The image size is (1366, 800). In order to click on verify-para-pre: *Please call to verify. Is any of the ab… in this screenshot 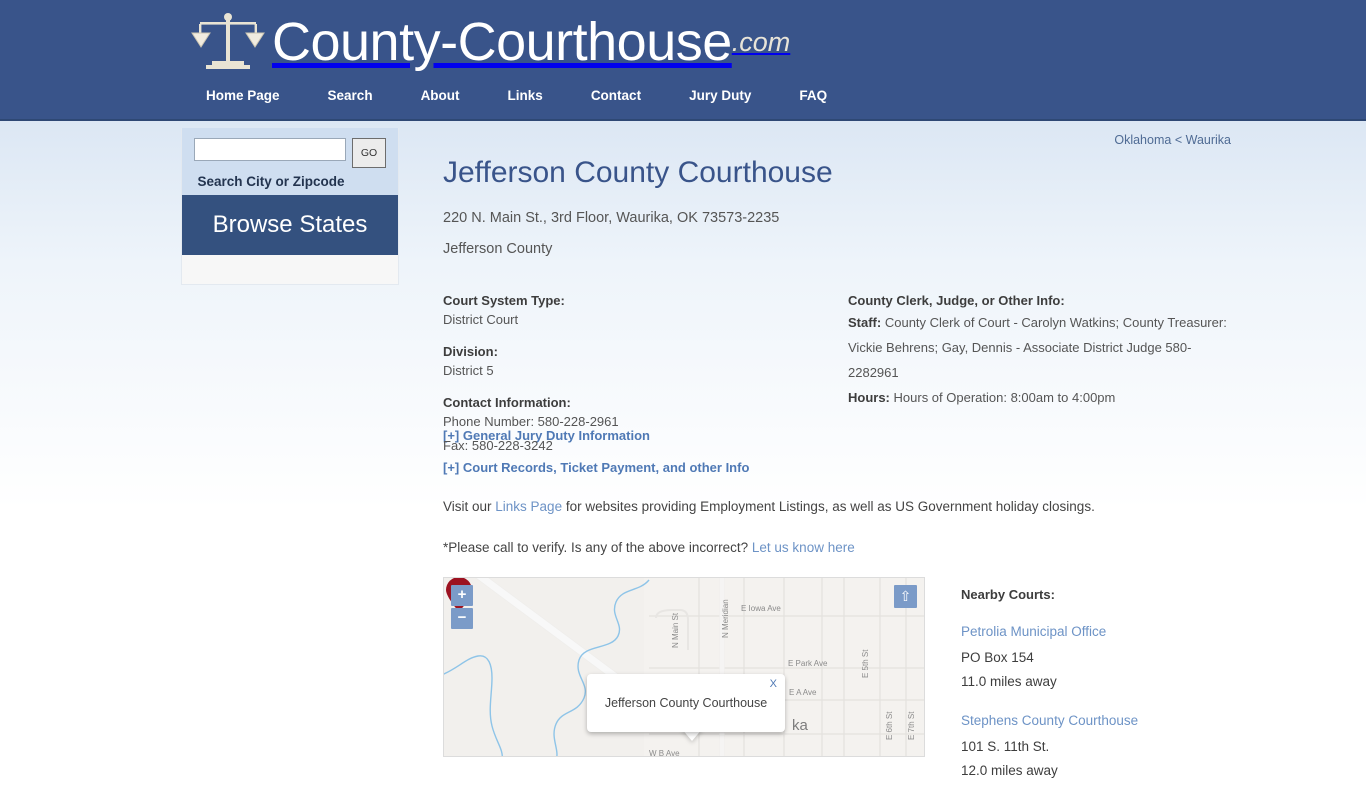, I will do `click(597, 547)`.